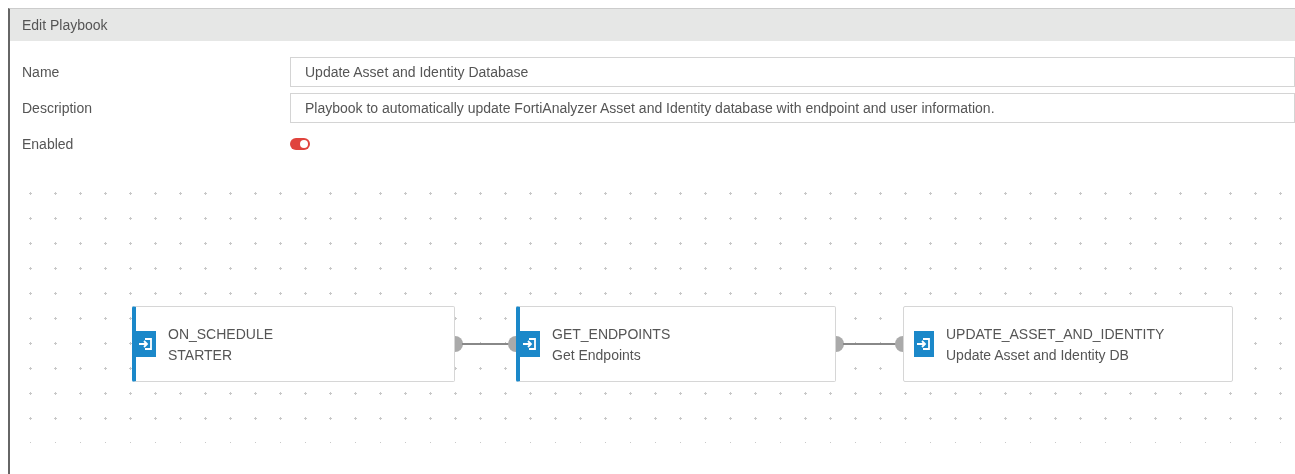  I want to click on node-title: ON_SCHEDULE, so click(221, 333).